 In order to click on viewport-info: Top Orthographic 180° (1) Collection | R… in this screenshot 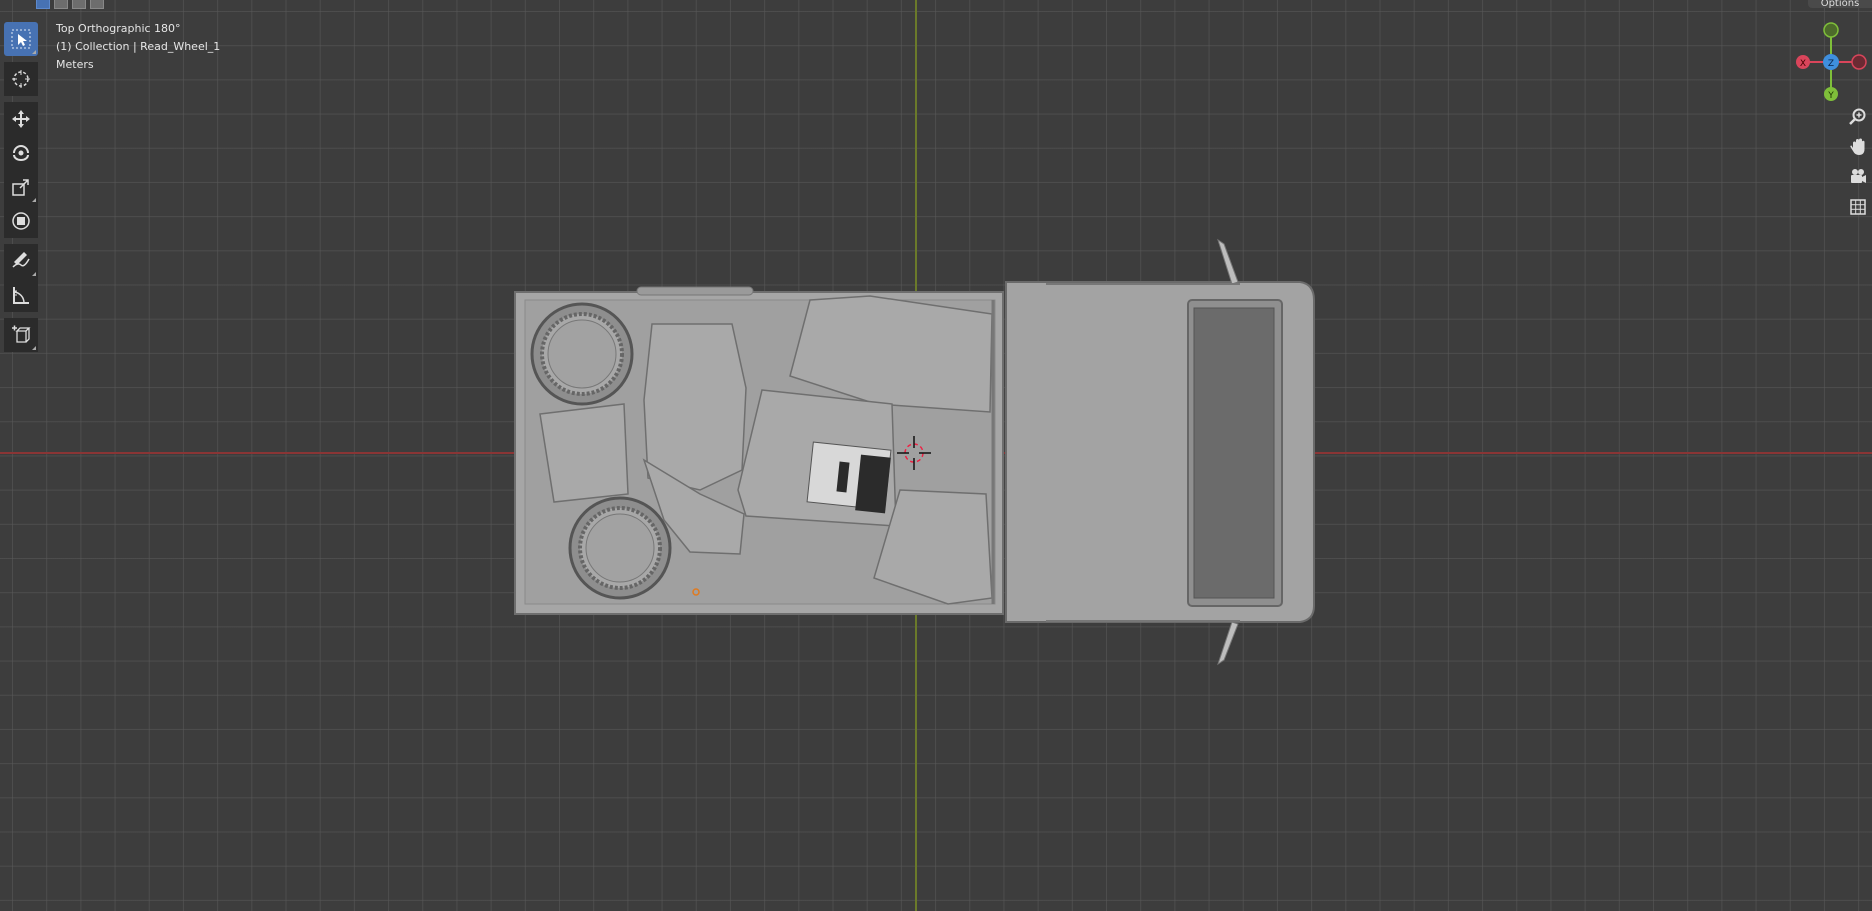, I will do `click(138, 47)`.